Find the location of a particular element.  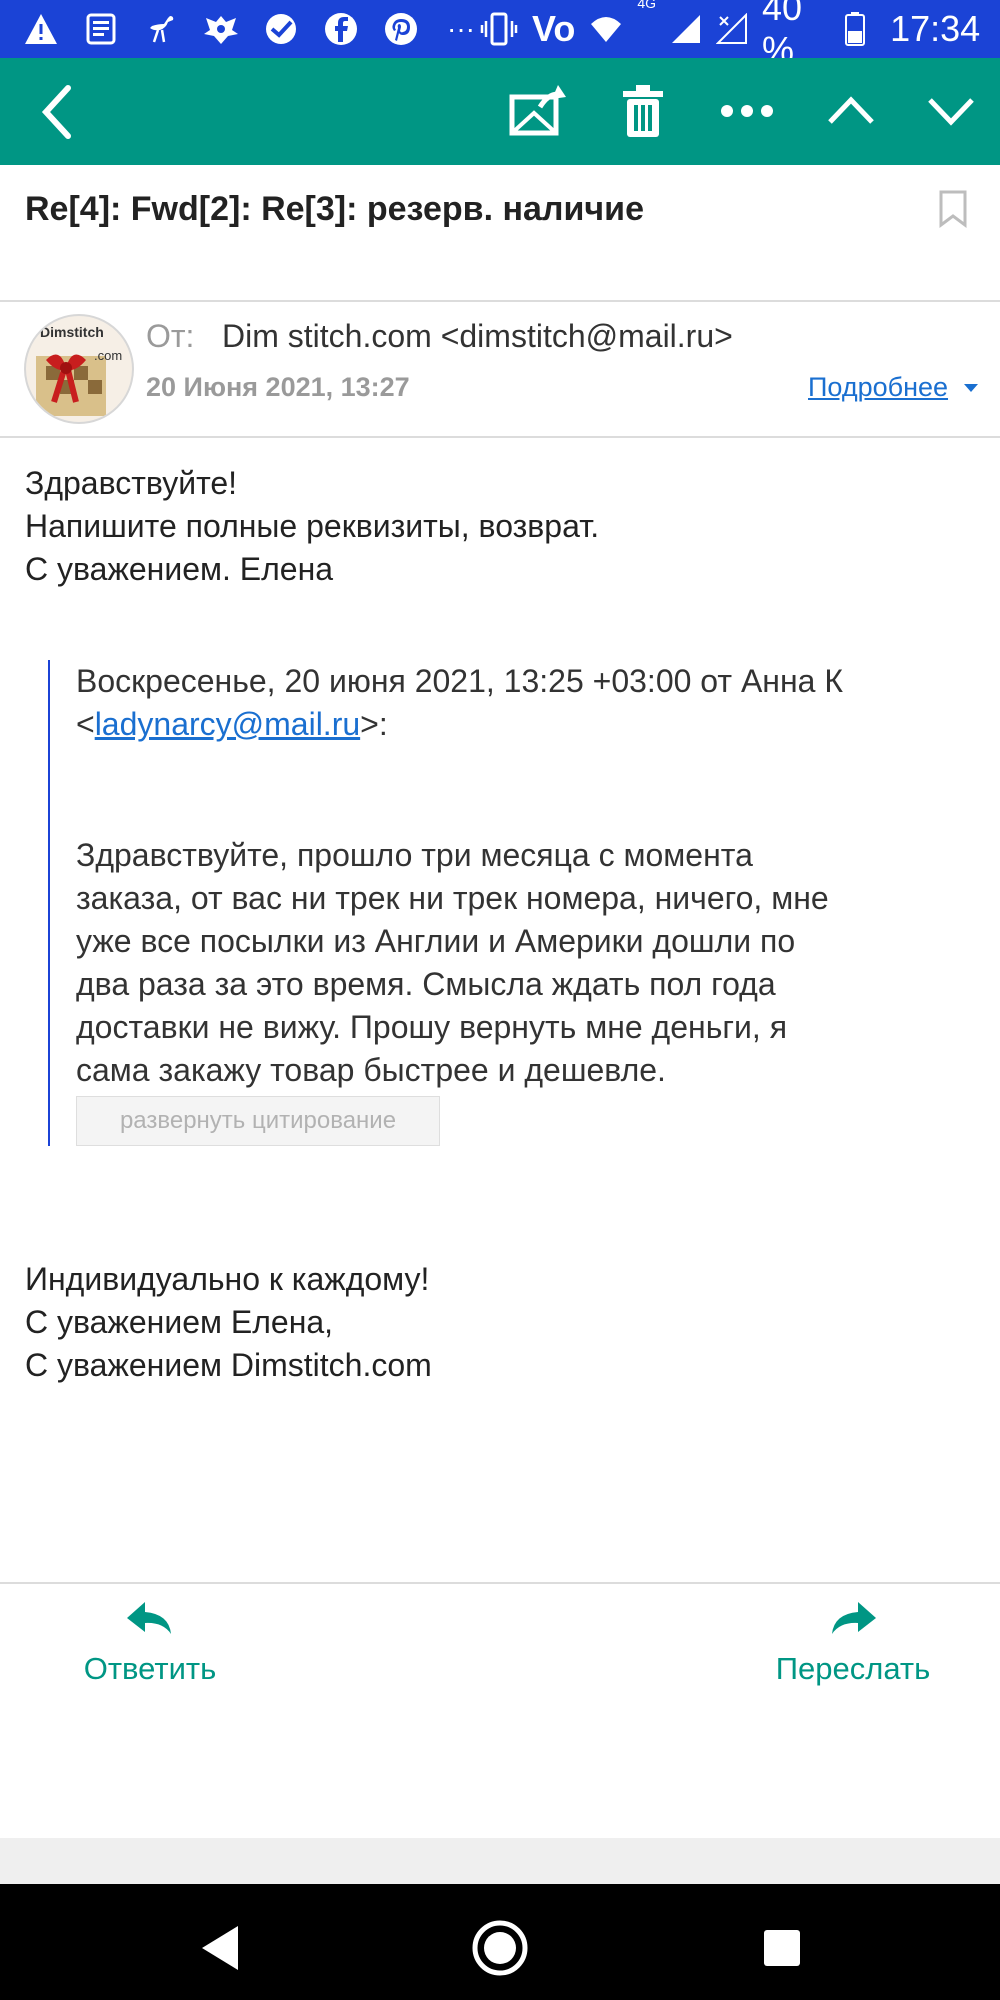

avatar: Dimstitch .com is located at coordinates (79, 369).